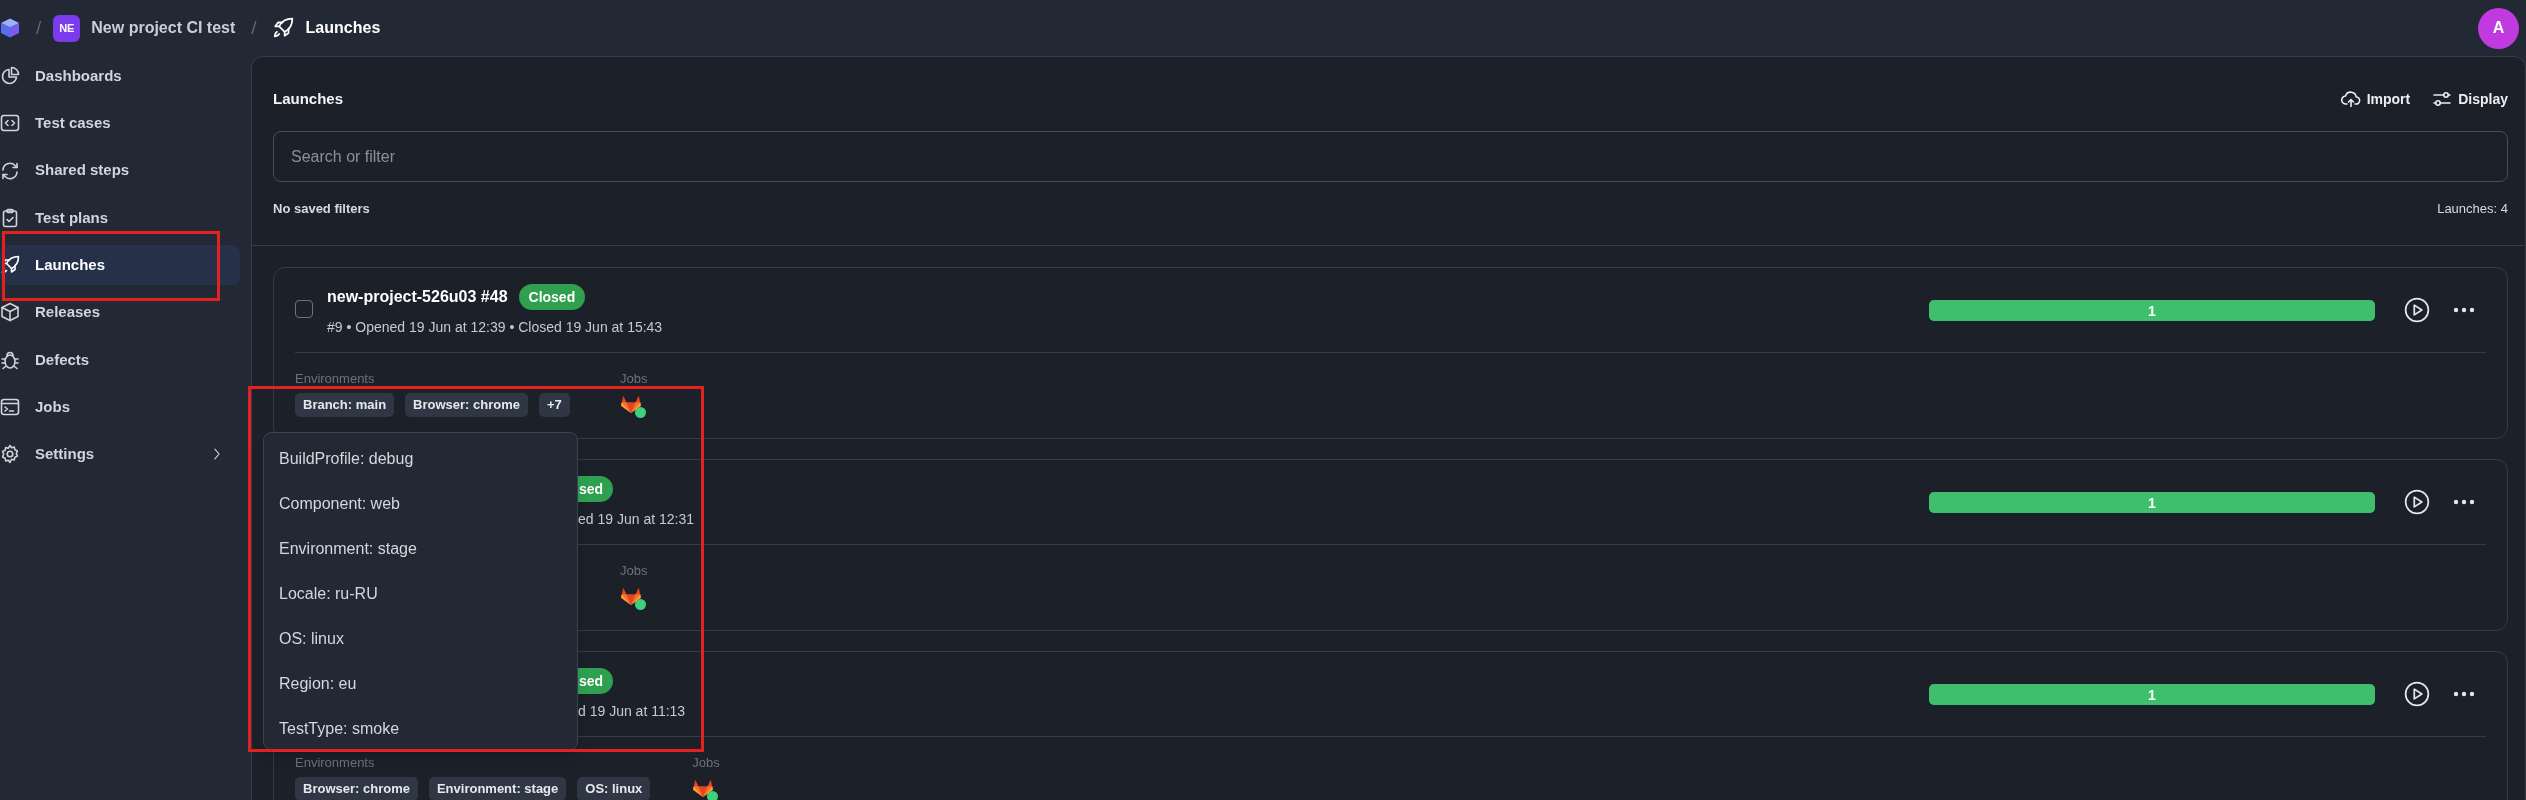 The width and height of the screenshot is (2526, 800). What do you see at coordinates (120, 265) in the screenshot?
I see `sidebar-item: Launches` at bounding box center [120, 265].